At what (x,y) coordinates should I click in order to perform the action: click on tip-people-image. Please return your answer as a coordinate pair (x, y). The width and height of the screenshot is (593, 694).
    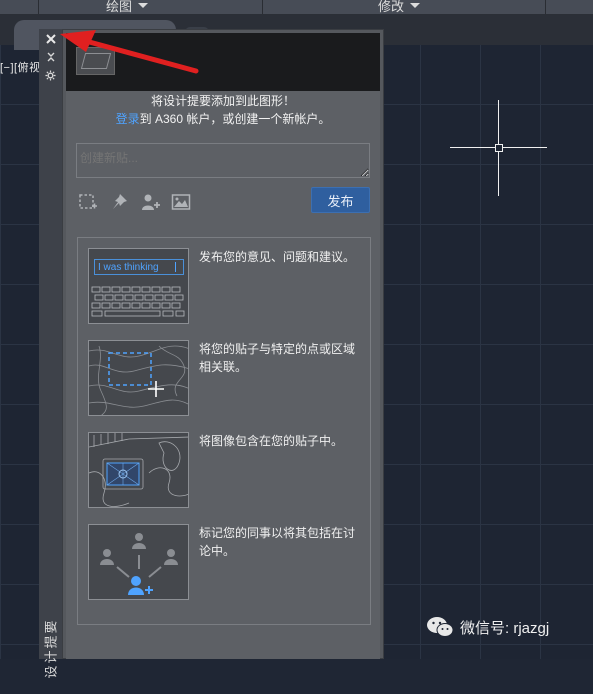
    Looking at the image, I should click on (138, 562).